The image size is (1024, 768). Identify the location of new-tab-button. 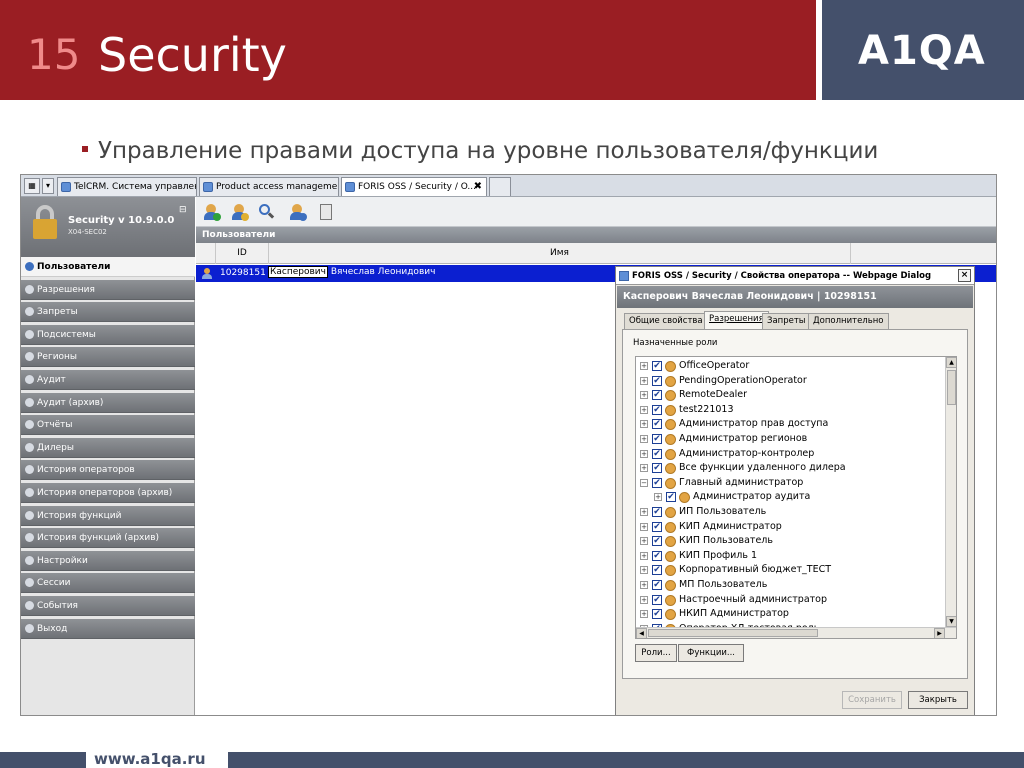
(500, 186).